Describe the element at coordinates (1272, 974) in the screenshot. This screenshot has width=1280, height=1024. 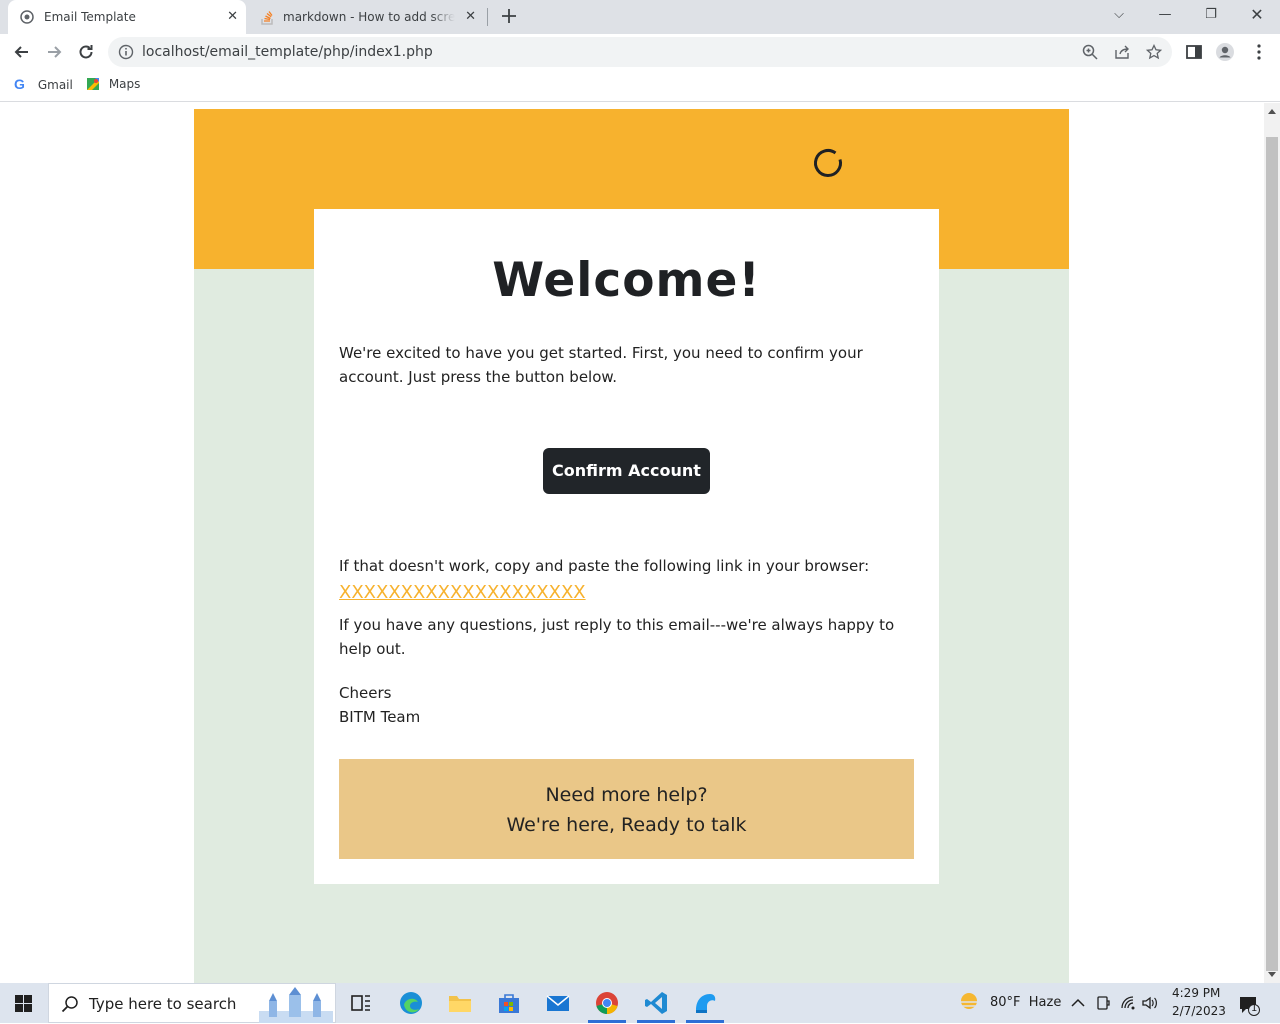
I see `scroll-down-icon` at that location.